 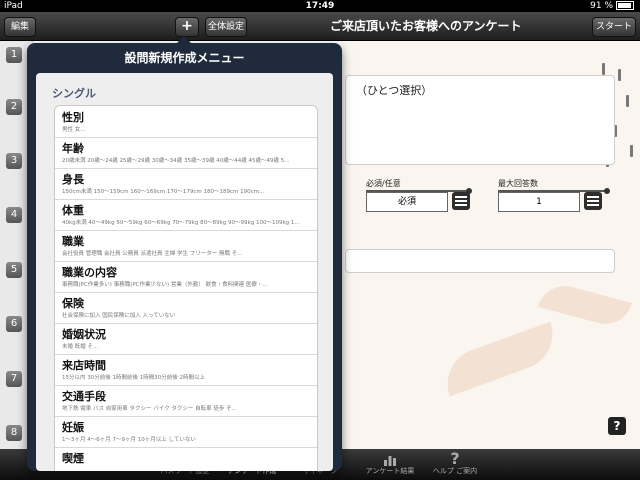 I want to click on question-text-box: （ひとつ選択）, so click(x=480, y=120).